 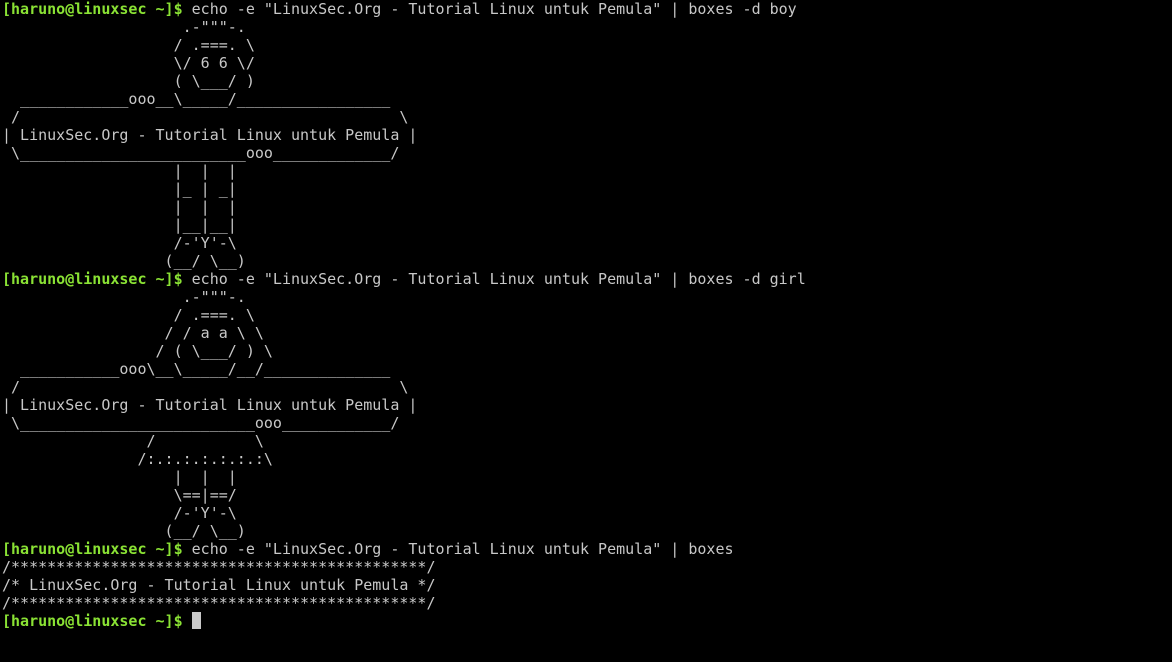 I want to click on output-line: /:.:.:.:.:.:.:\, so click(x=137, y=459).